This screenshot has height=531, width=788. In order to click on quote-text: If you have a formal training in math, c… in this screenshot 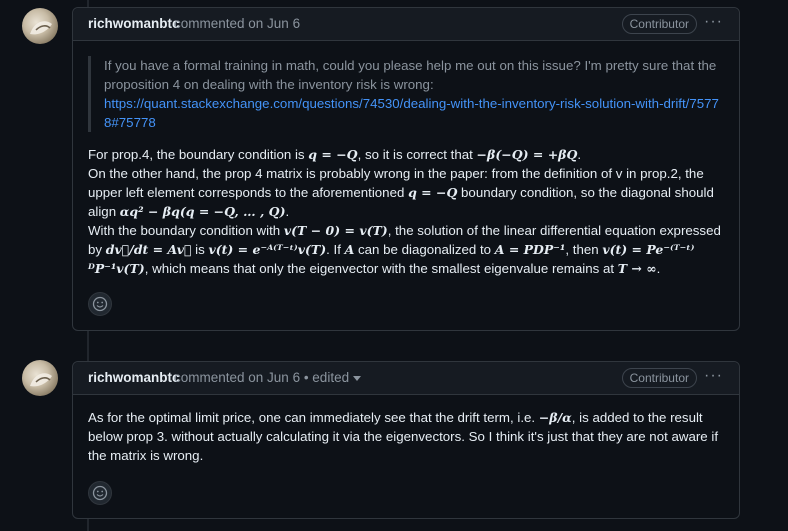, I will do `click(410, 75)`.